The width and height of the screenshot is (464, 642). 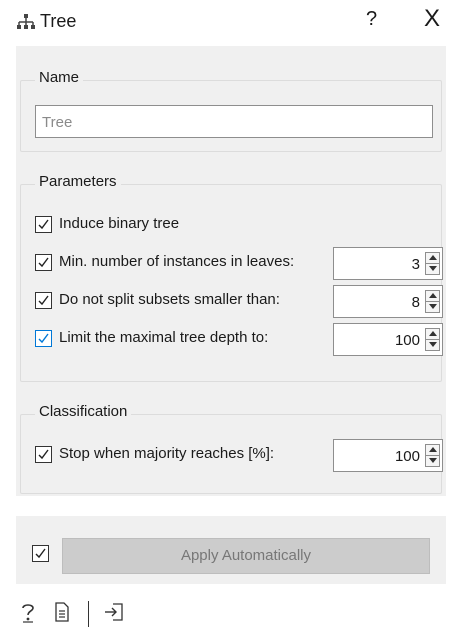 I want to click on name-group: Name Tree, so click(x=231, y=110).